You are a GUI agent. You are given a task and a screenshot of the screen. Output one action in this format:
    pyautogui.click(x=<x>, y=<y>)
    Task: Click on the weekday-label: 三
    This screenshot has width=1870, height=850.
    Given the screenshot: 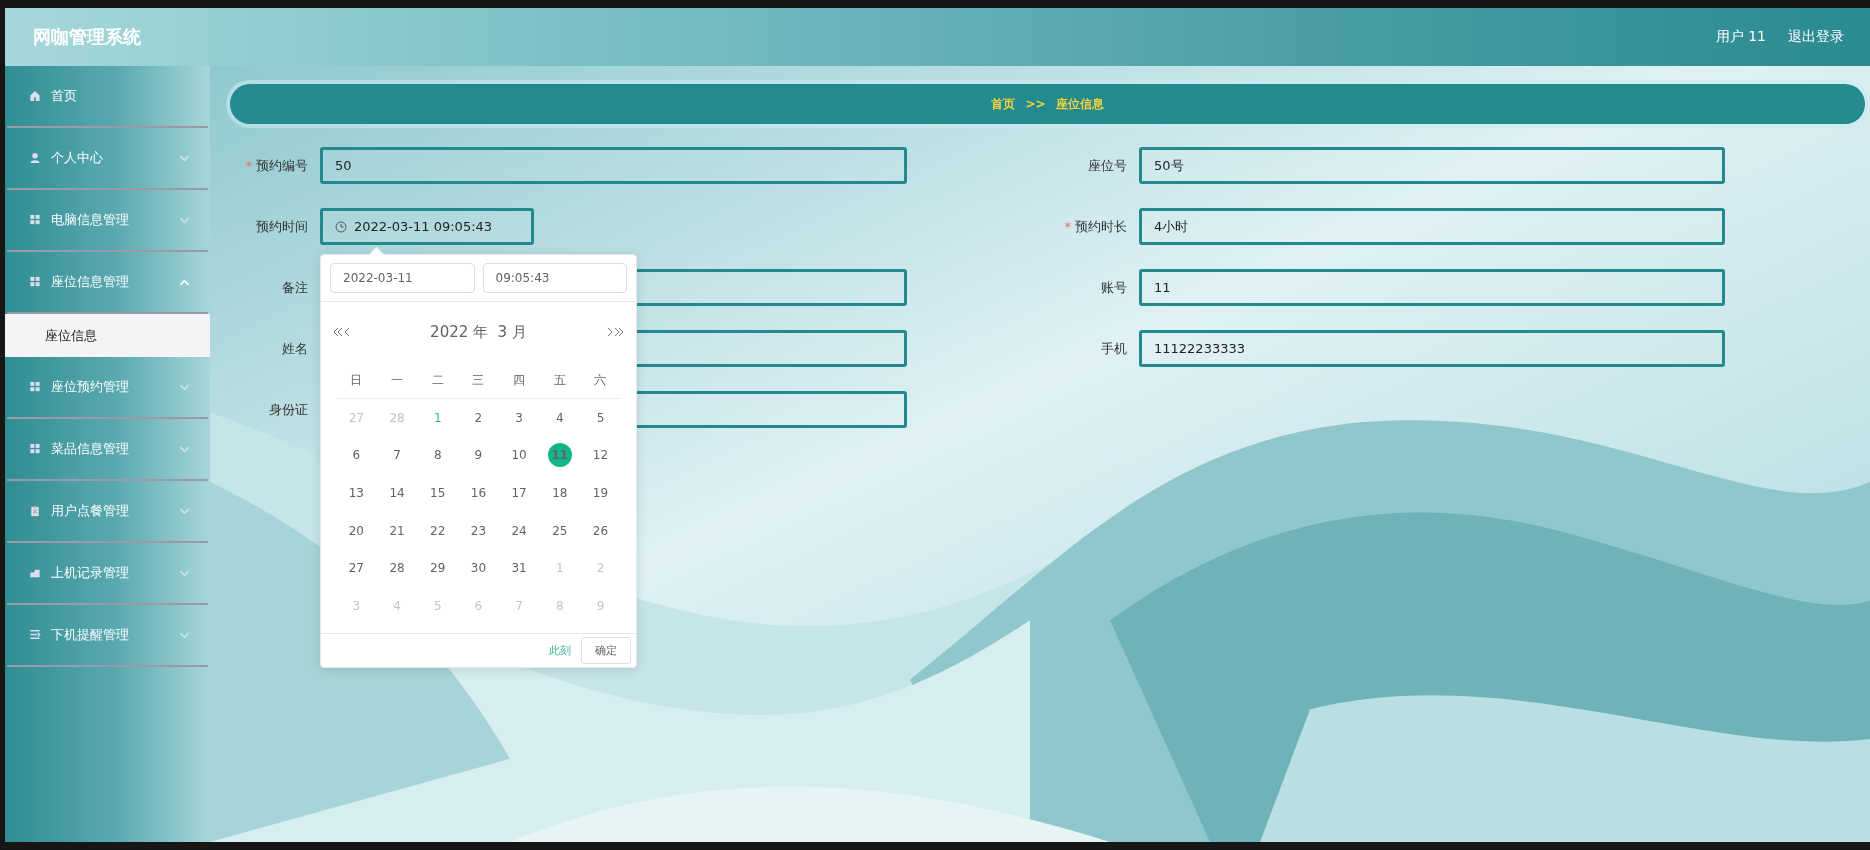 What is the action you would take?
    pyautogui.click(x=478, y=380)
    